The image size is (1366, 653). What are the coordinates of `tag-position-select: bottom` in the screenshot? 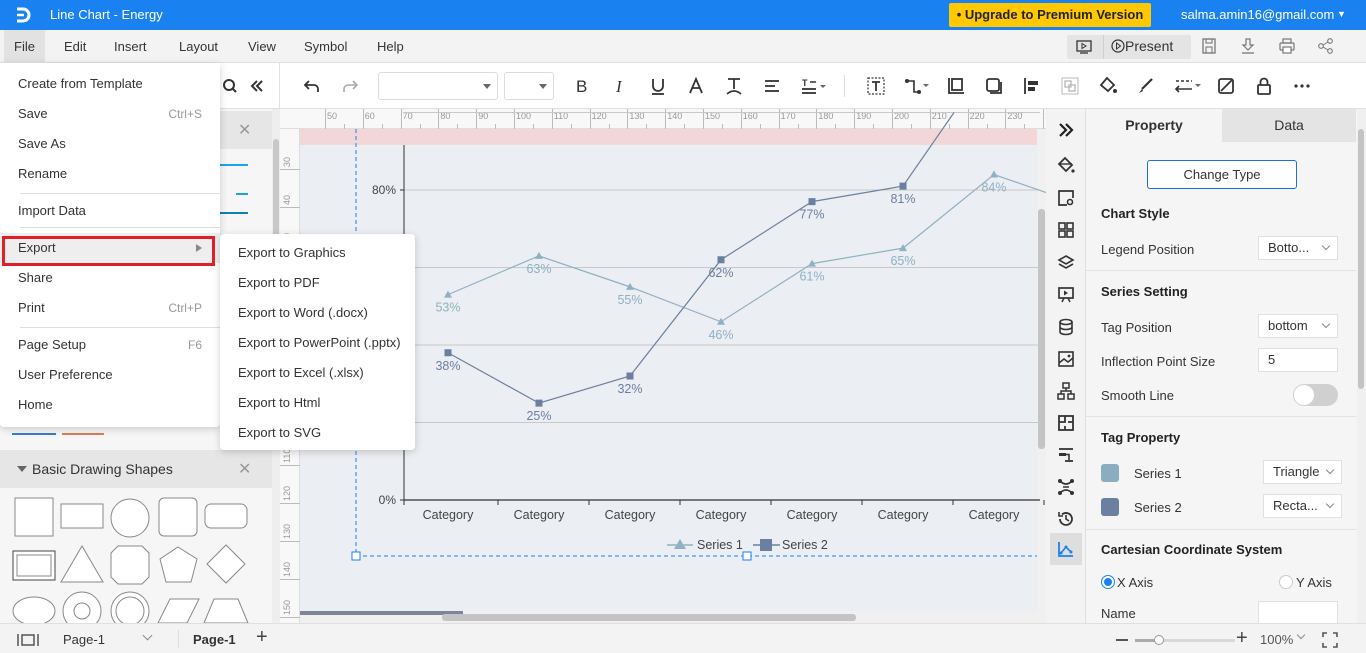 It's located at (1298, 326).